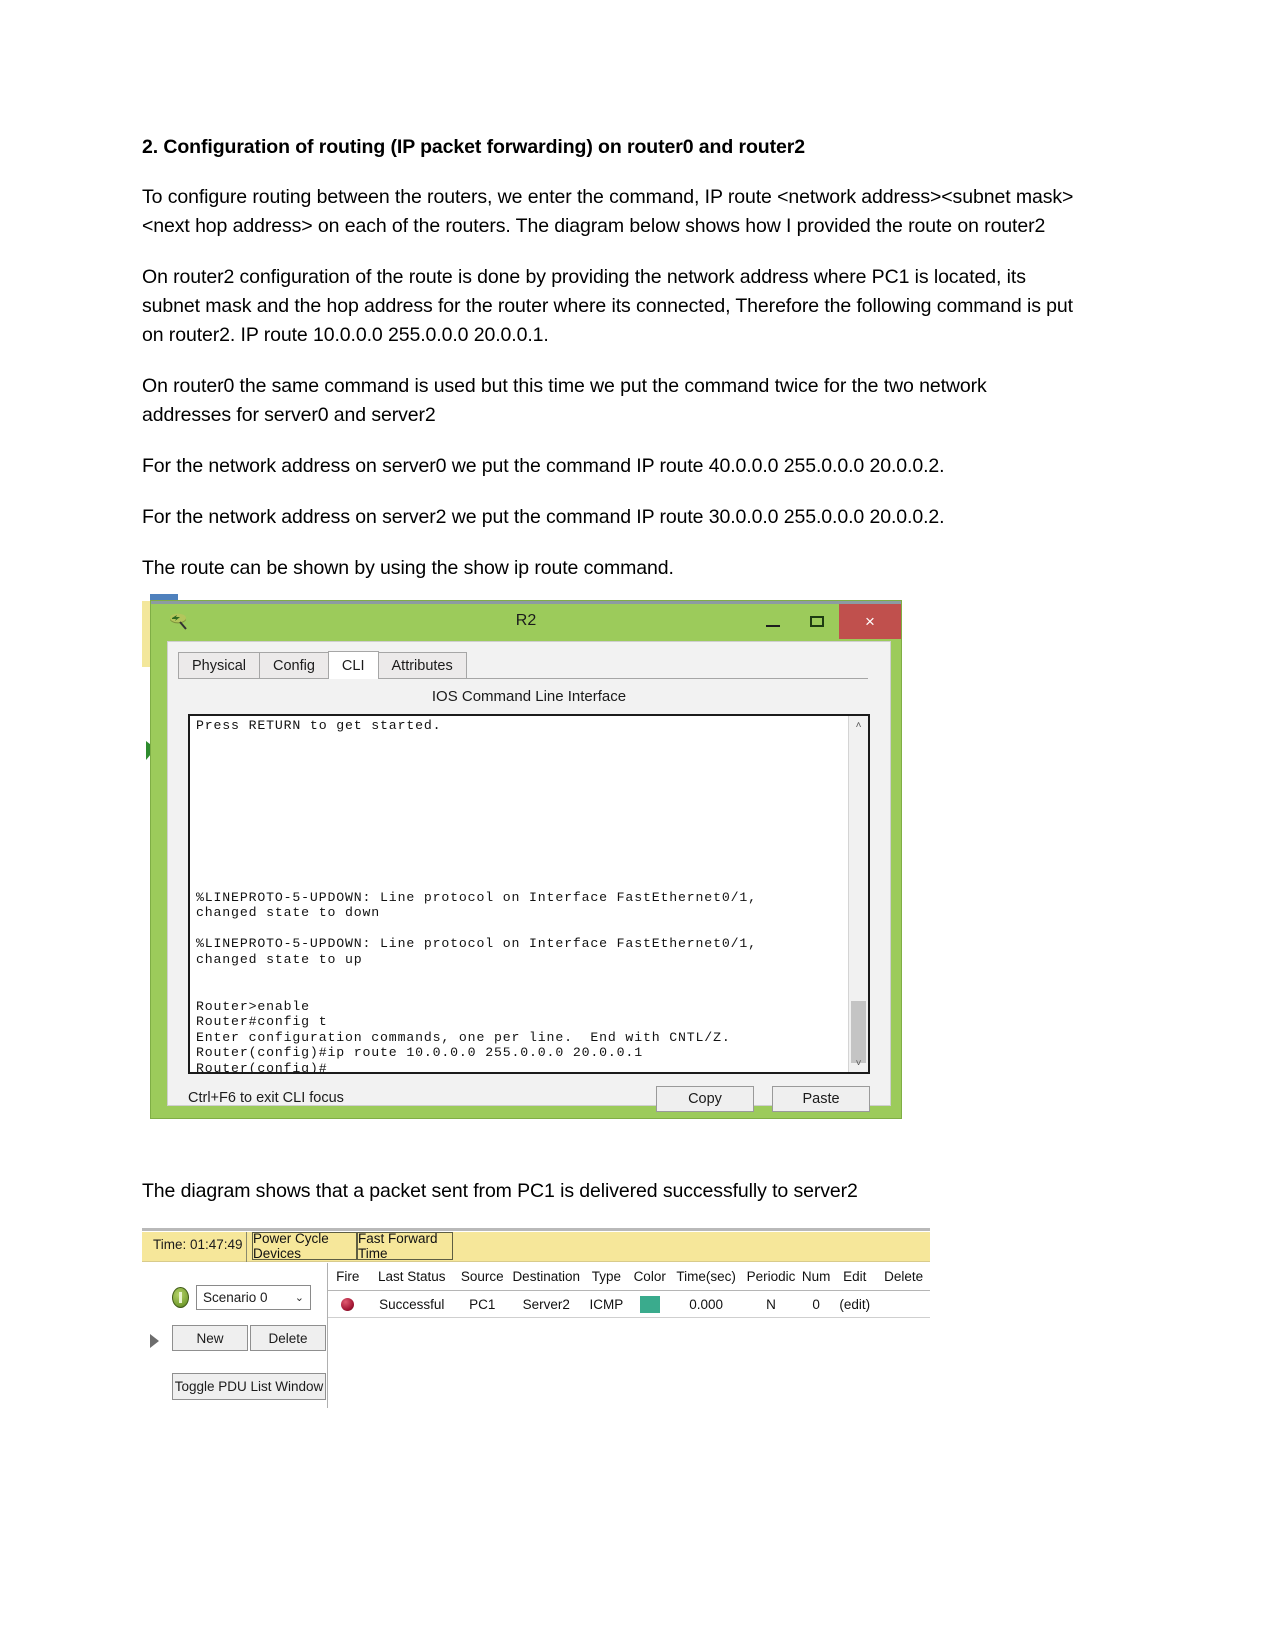 This screenshot has height=1650, width=1275. What do you see at coordinates (482, 1304) in the screenshot?
I see `cell-source: PC1` at bounding box center [482, 1304].